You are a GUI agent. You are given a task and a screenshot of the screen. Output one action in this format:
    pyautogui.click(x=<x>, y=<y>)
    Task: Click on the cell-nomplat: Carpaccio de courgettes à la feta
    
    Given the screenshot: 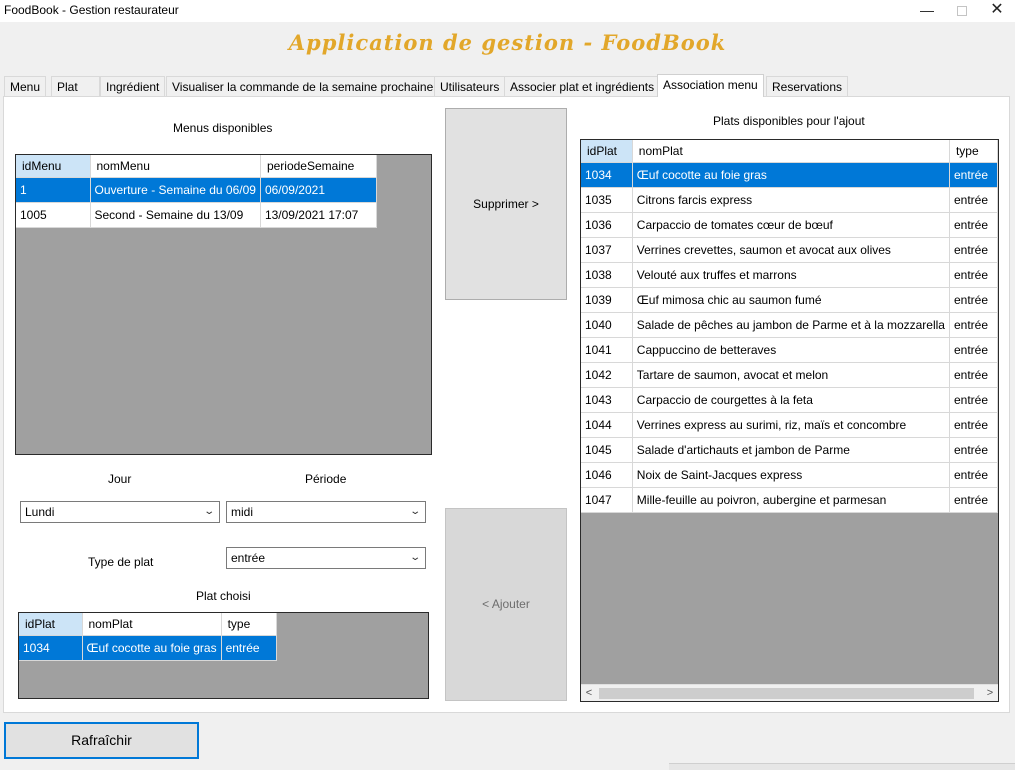 What is the action you would take?
    pyautogui.click(x=791, y=400)
    